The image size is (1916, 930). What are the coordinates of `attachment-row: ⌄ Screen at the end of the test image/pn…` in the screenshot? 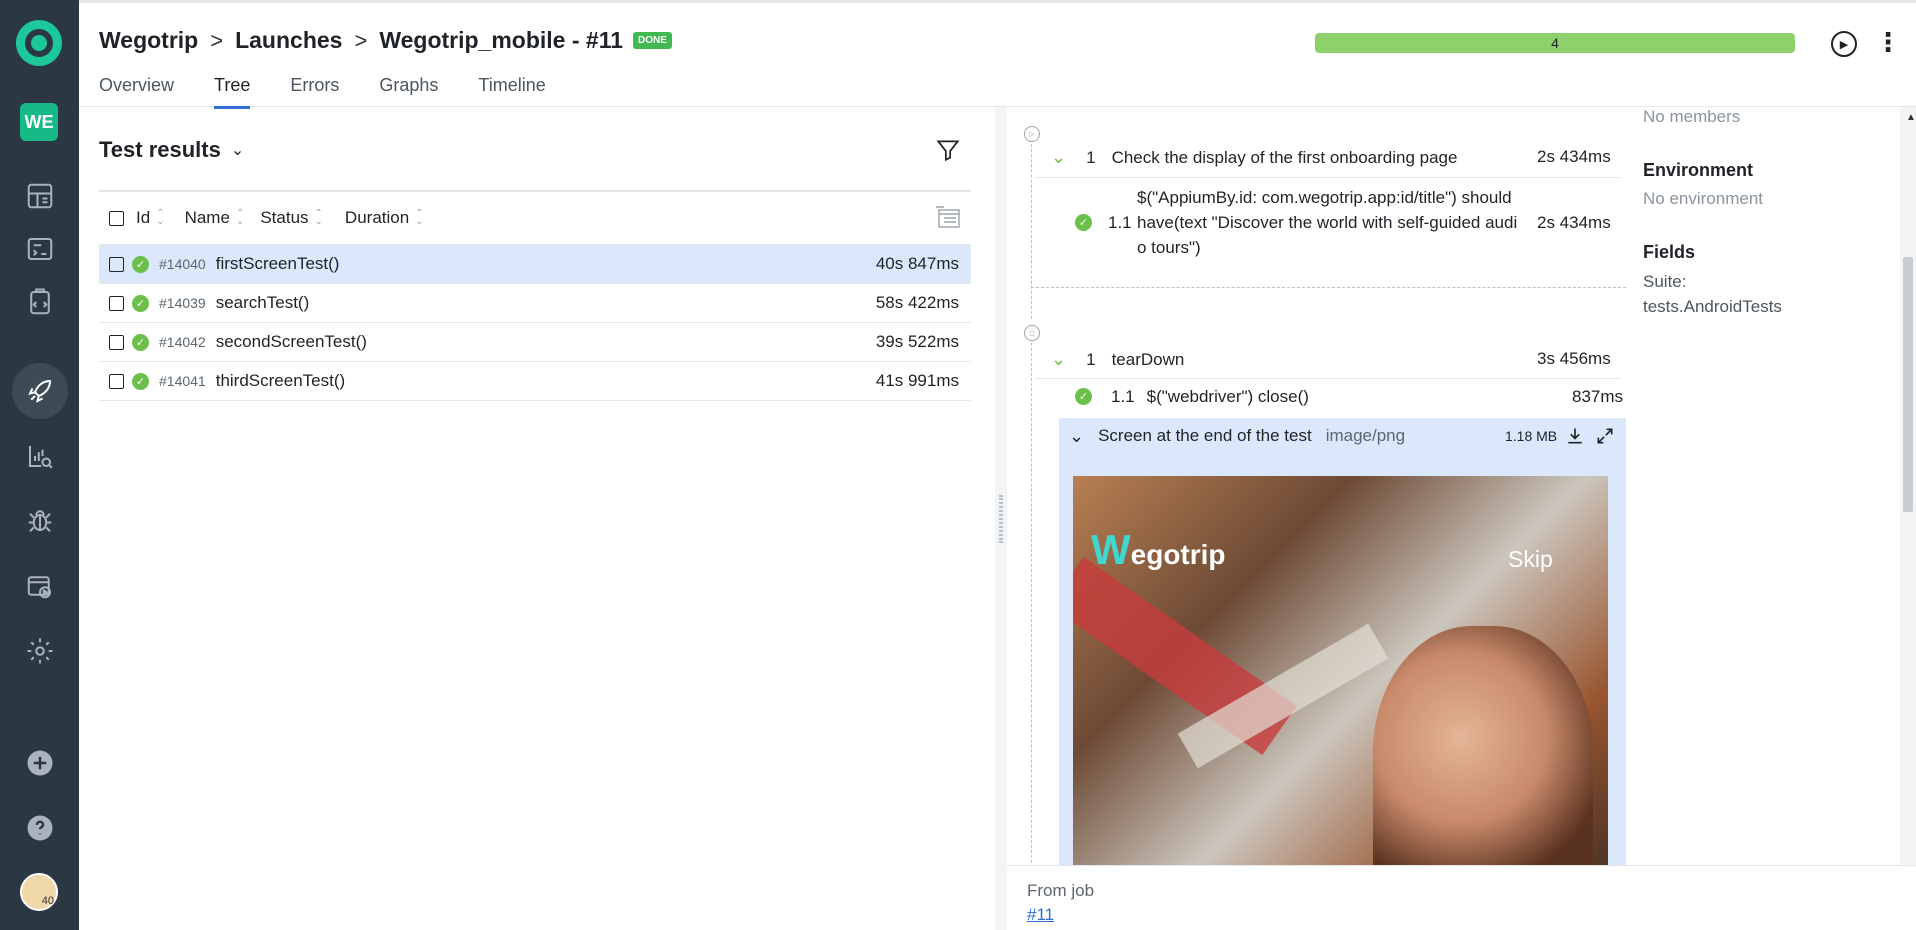 It's located at (1342, 436).